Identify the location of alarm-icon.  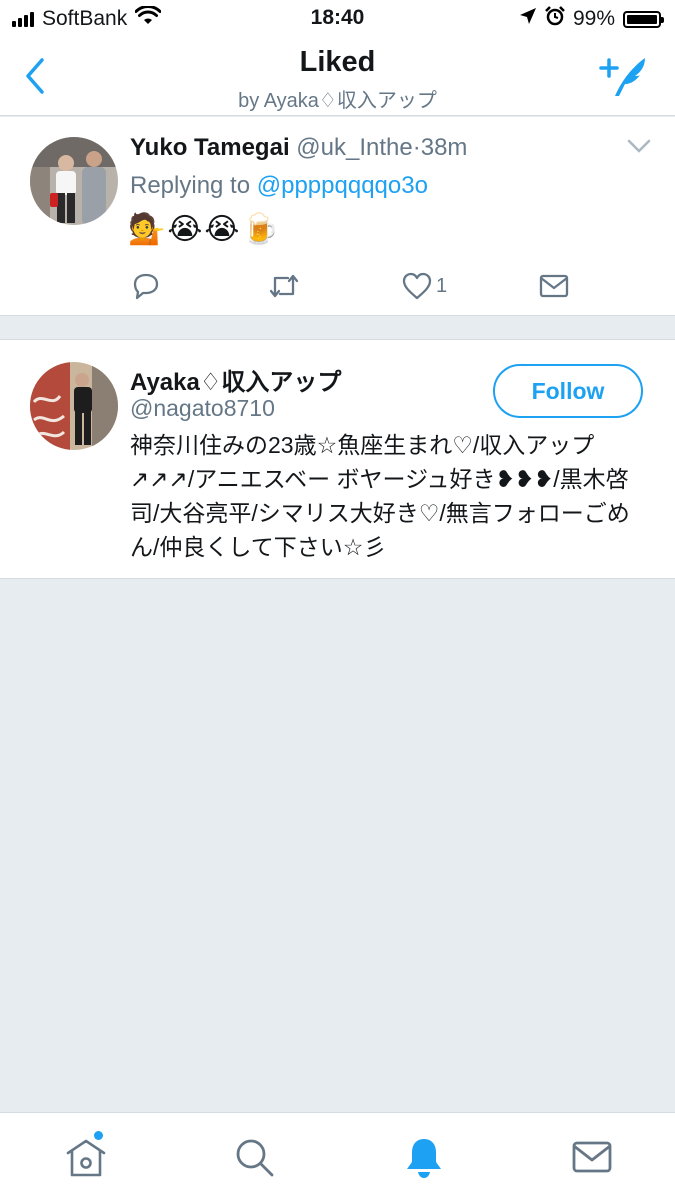
(555, 19).